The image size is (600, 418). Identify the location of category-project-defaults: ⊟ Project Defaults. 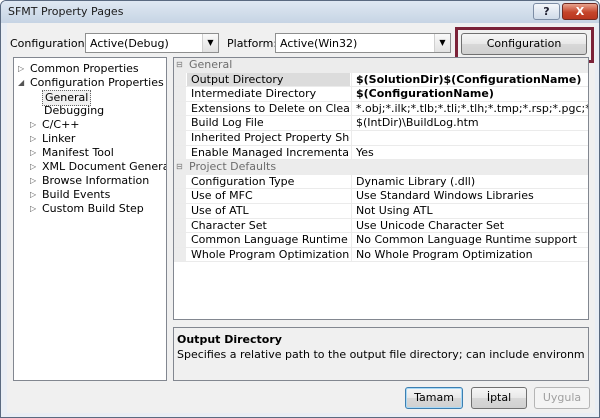
(381, 167).